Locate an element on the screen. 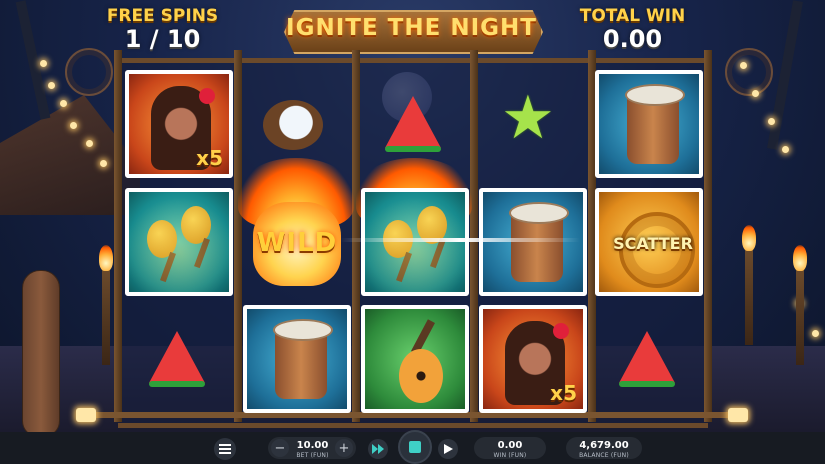 This screenshot has width=825, height=464. bet-increase-button: + is located at coordinates (344, 448).